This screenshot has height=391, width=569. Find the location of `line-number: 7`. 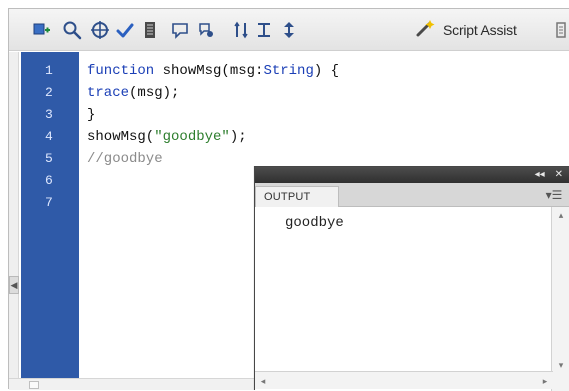

line-number: 7 is located at coordinates (49, 202).